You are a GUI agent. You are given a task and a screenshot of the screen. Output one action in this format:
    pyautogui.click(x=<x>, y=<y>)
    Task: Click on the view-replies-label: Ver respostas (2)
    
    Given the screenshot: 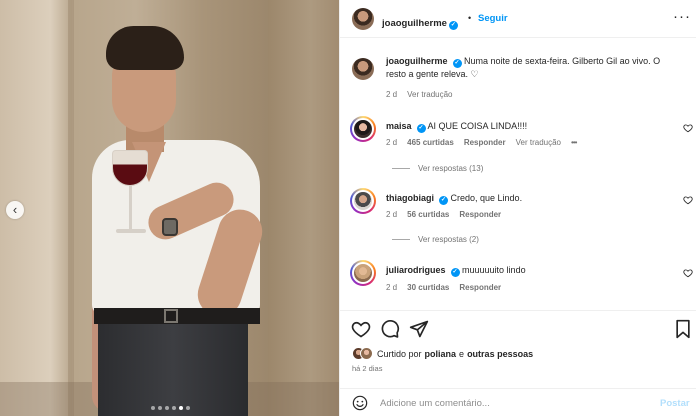 What is the action you would take?
    pyautogui.click(x=448, y=239)
    